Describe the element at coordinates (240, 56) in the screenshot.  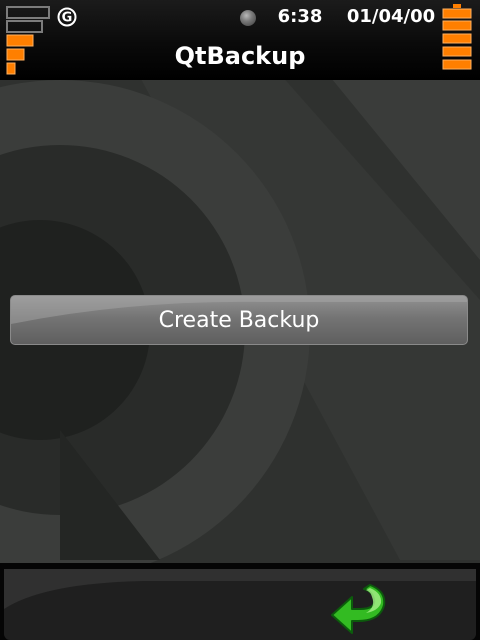
I see `page-title: QtBackup` at that location.